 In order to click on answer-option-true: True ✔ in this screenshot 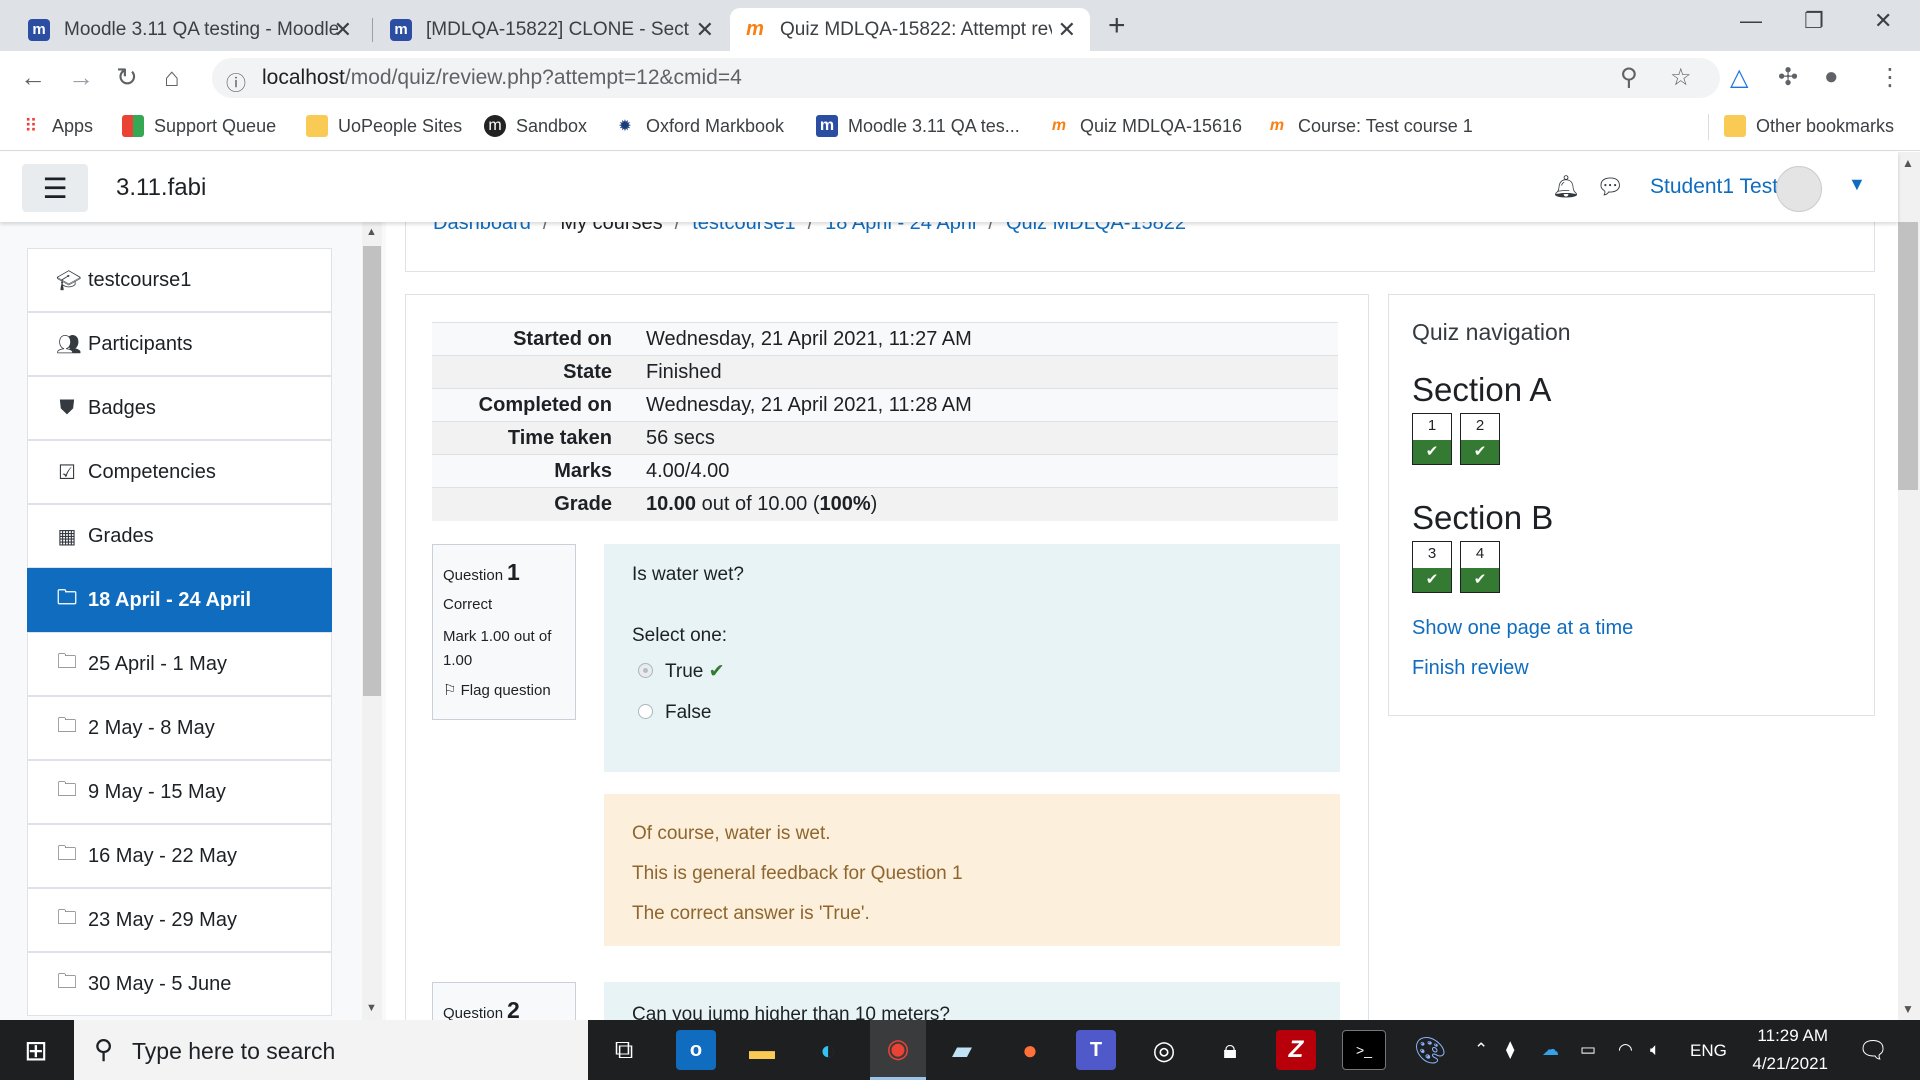, I will do `click(681, 671)`.